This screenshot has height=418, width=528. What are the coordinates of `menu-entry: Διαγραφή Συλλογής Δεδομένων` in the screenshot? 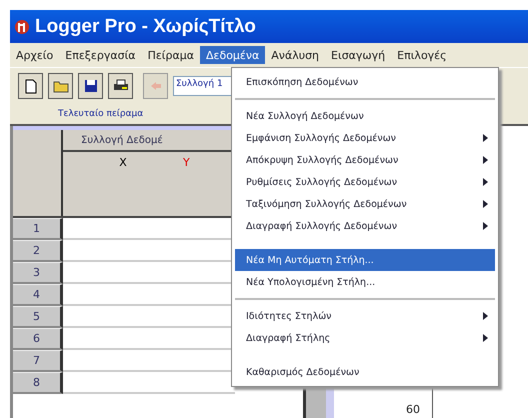 It's located at (365, 226).